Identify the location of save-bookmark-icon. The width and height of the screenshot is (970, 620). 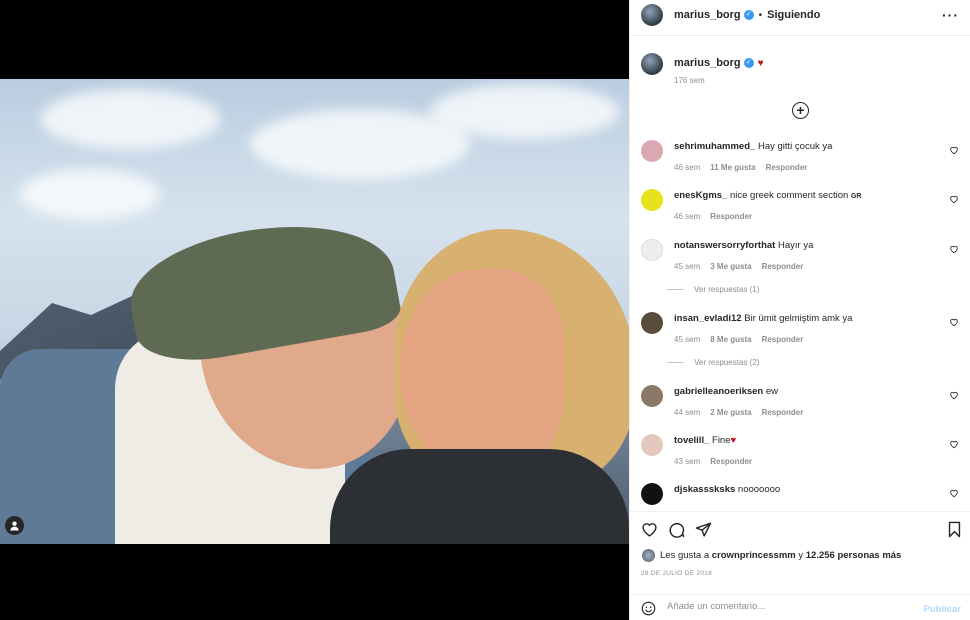
(954, 529).